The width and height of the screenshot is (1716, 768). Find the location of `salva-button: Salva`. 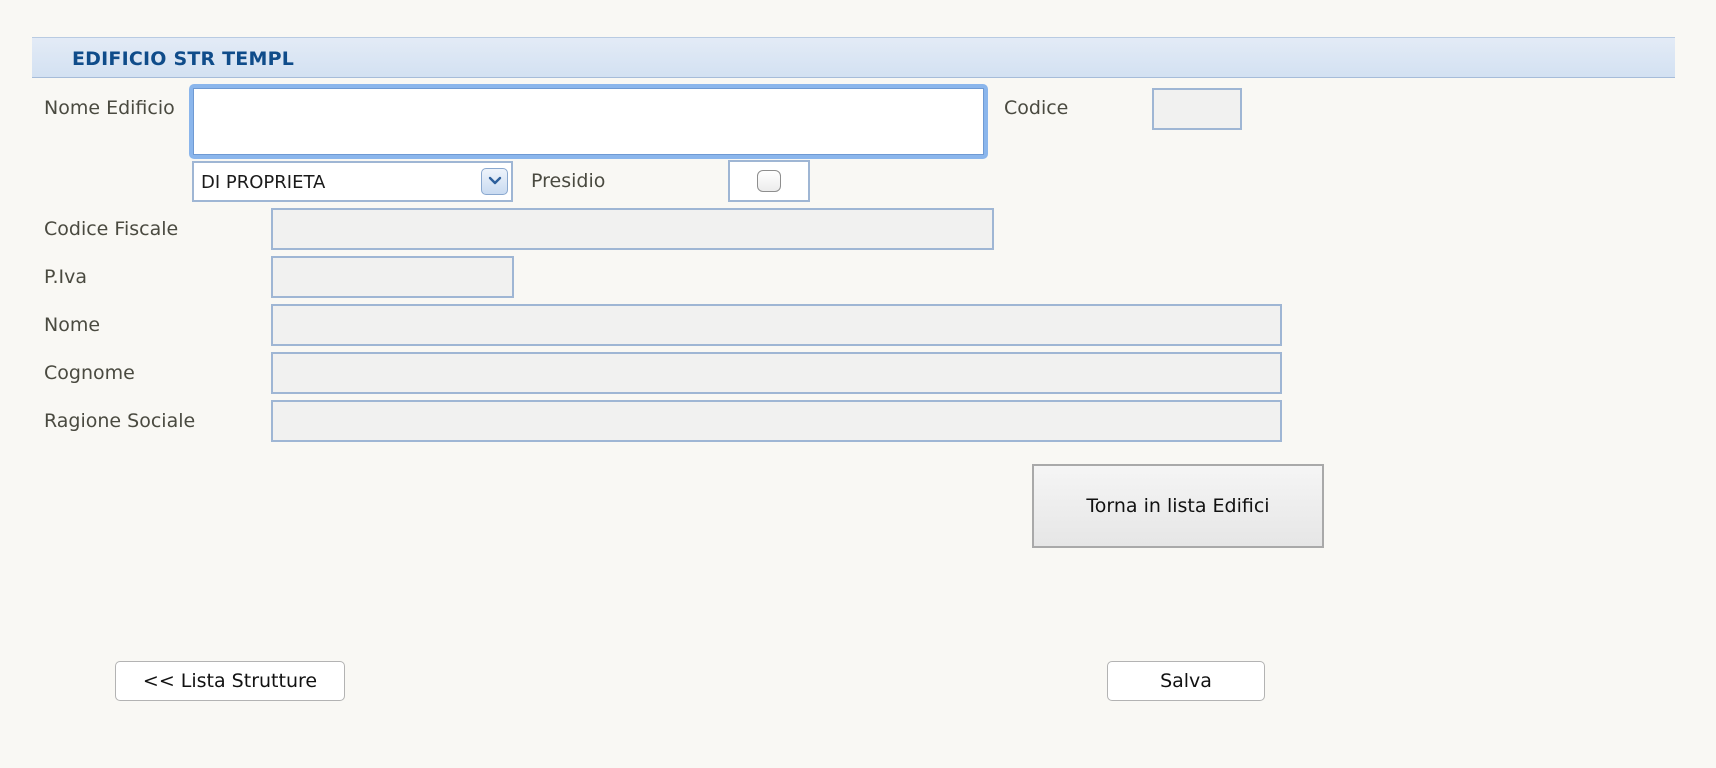

salva-button: Salva is located at coordinates (1186, 681).